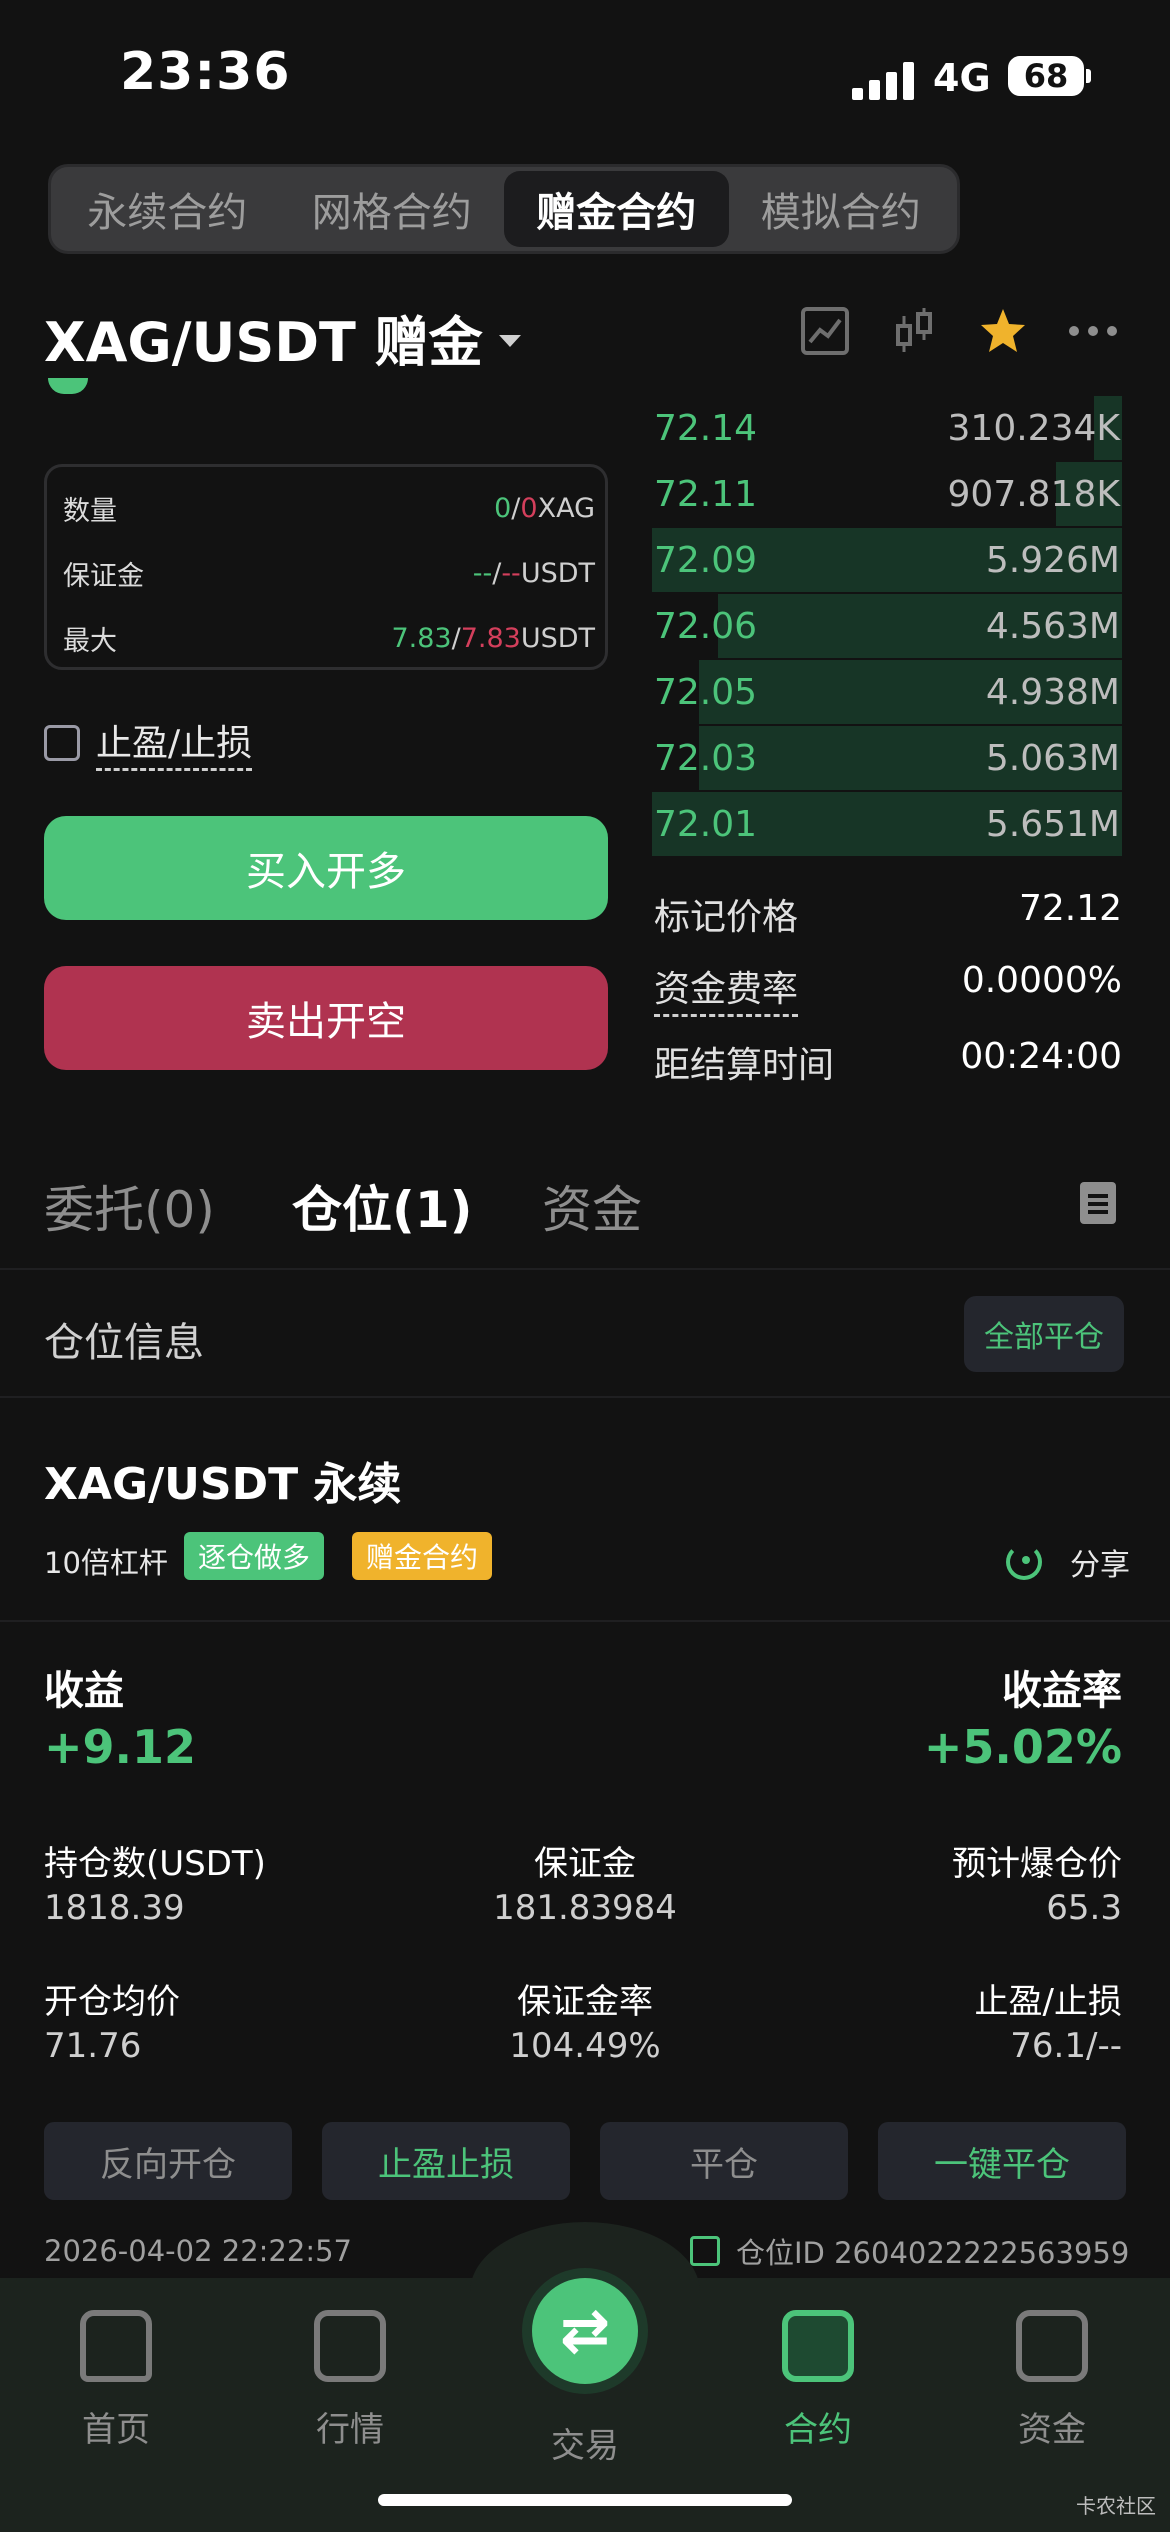  Describe the element at coordinates (1052, 2346) in the screenshot. I see `wallet-icon` at that location.